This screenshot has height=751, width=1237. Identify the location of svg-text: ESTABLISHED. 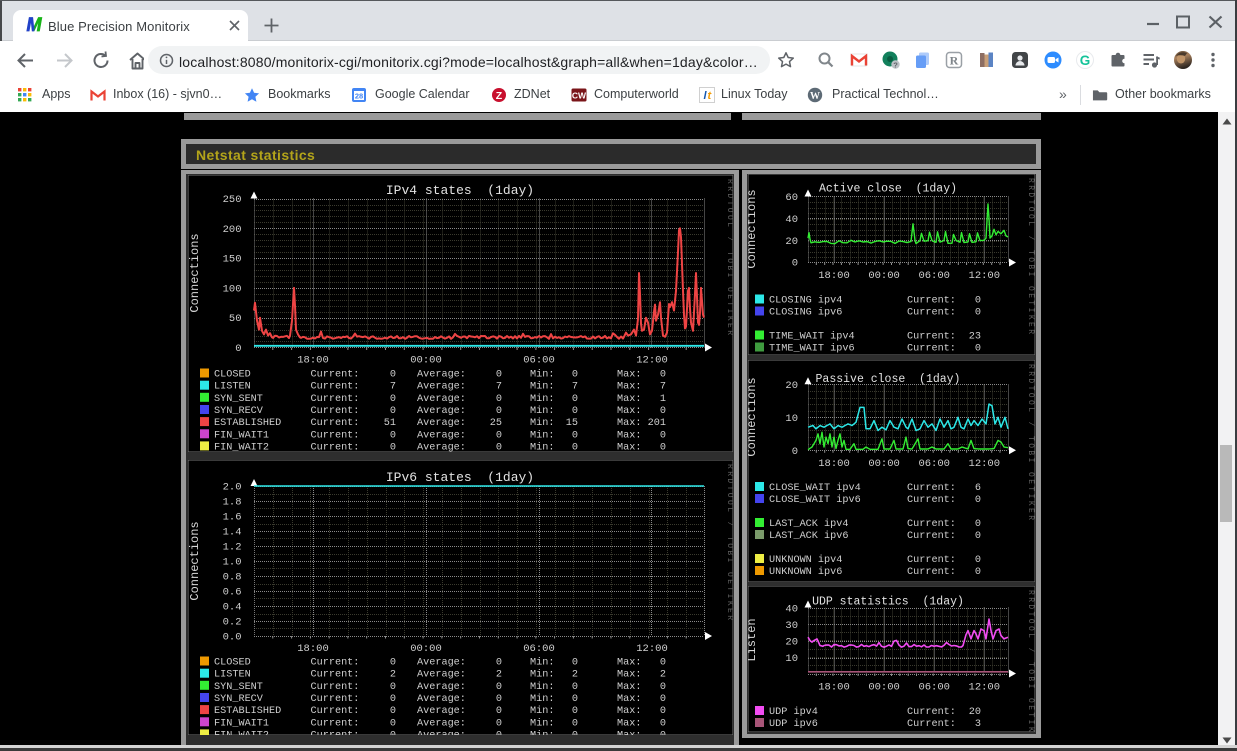
(247, 711).